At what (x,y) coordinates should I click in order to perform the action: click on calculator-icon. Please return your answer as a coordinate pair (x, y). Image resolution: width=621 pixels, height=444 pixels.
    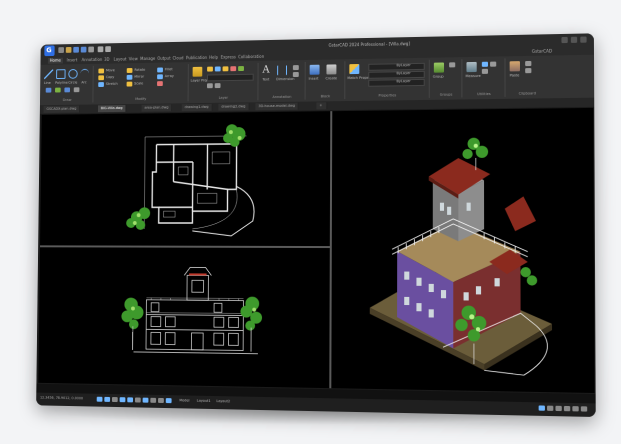
    Looking at the image, I should click on (485, 64).